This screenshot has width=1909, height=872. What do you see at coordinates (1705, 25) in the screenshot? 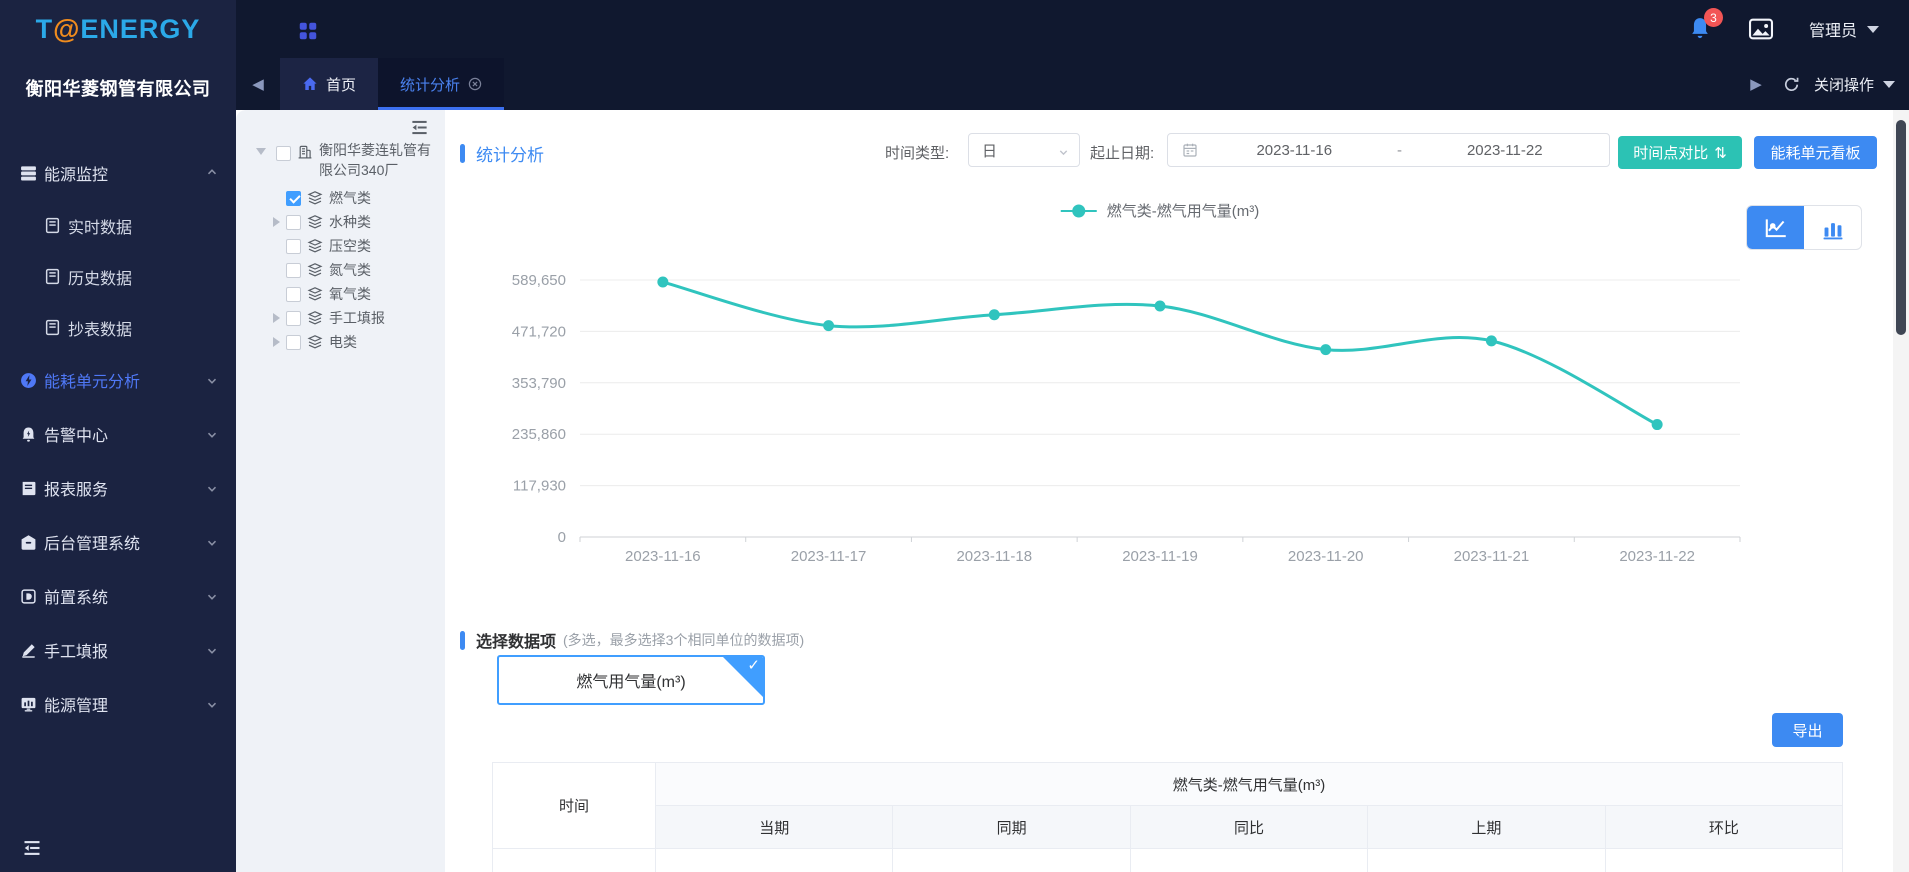
I see `notification-bell-icon: 3` at bounding box center [1705, 25].